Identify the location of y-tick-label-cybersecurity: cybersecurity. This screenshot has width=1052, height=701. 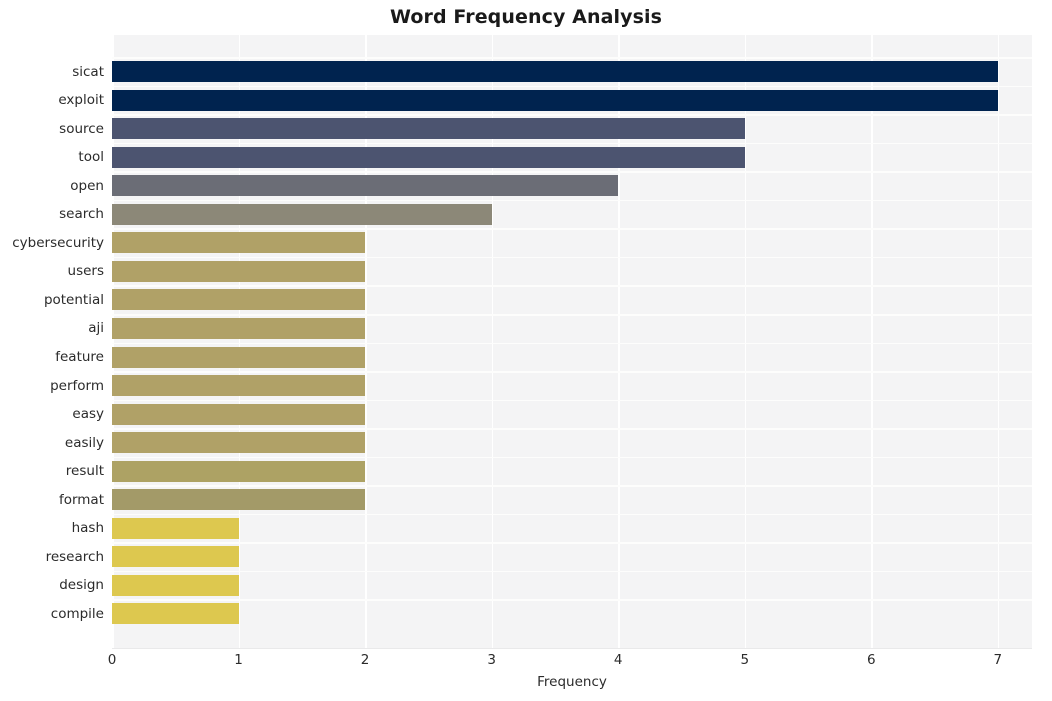
(58, 242).